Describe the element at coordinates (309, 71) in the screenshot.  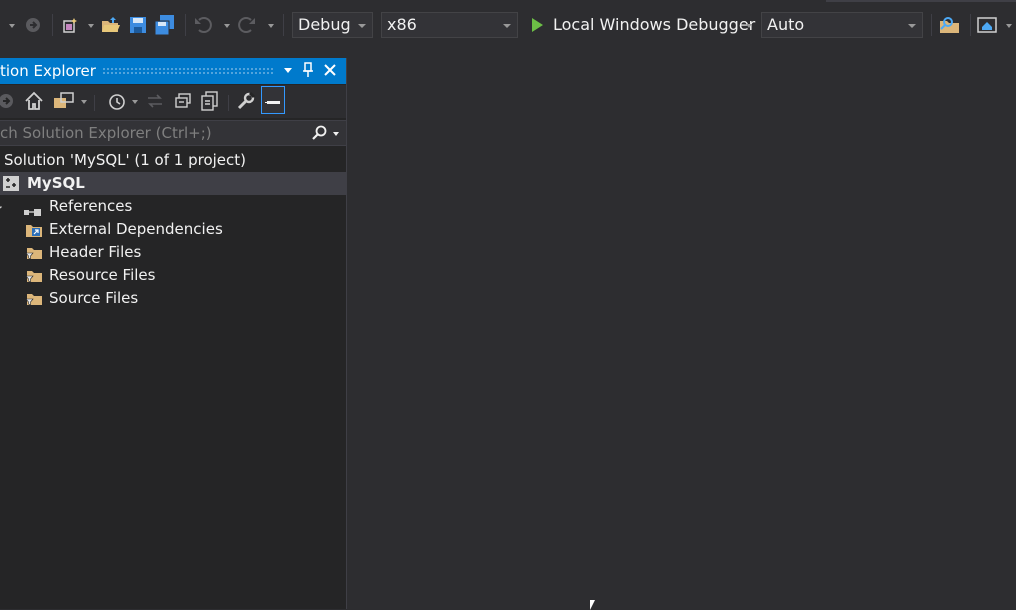
I see `pin-icon` at that location.